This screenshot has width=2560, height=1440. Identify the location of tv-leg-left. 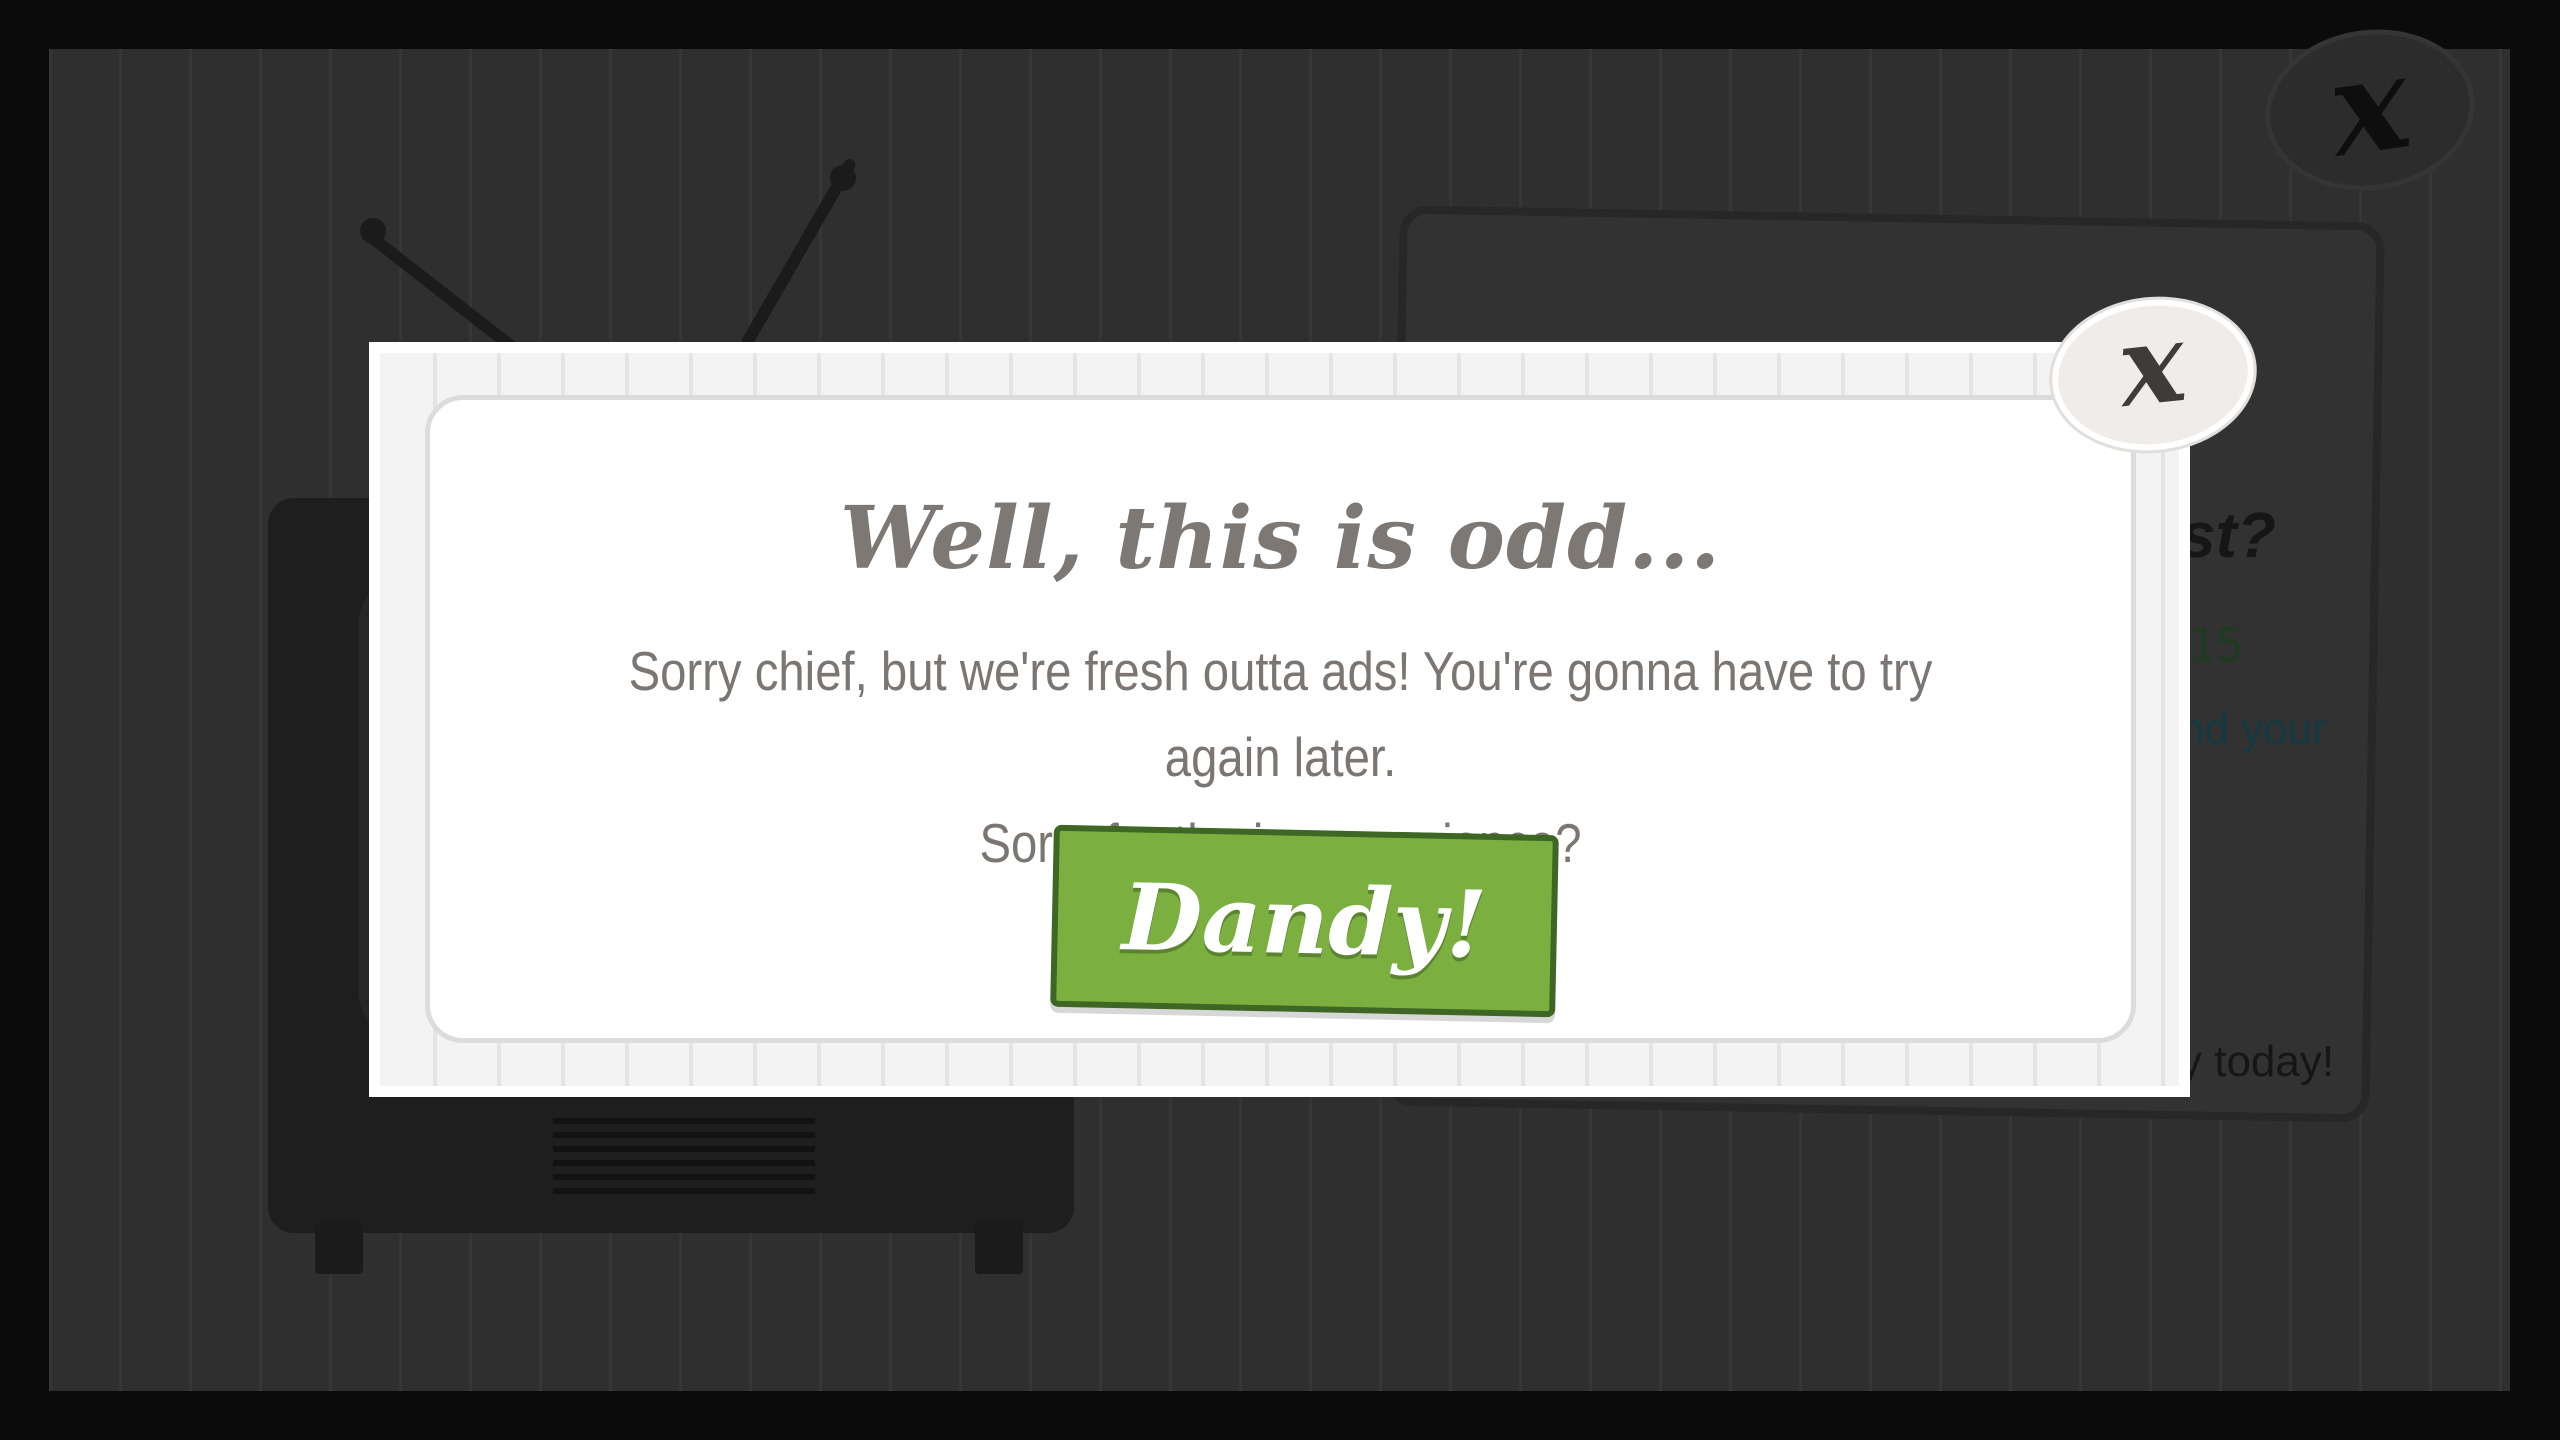
(339, 1248).